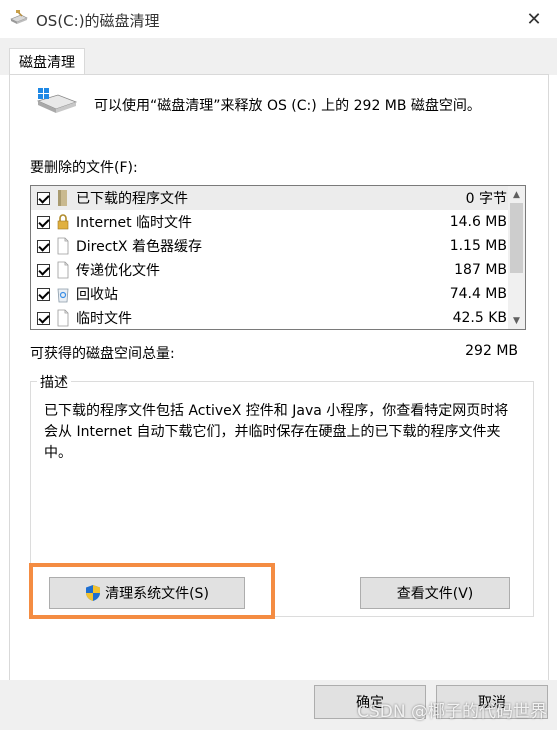 This screenshot has height=730, width=557. Describe the element at coordinates (278, 19) in the screenshot. I see `title-bar: OS(C:)的磁盘清理 ✕` at that location.